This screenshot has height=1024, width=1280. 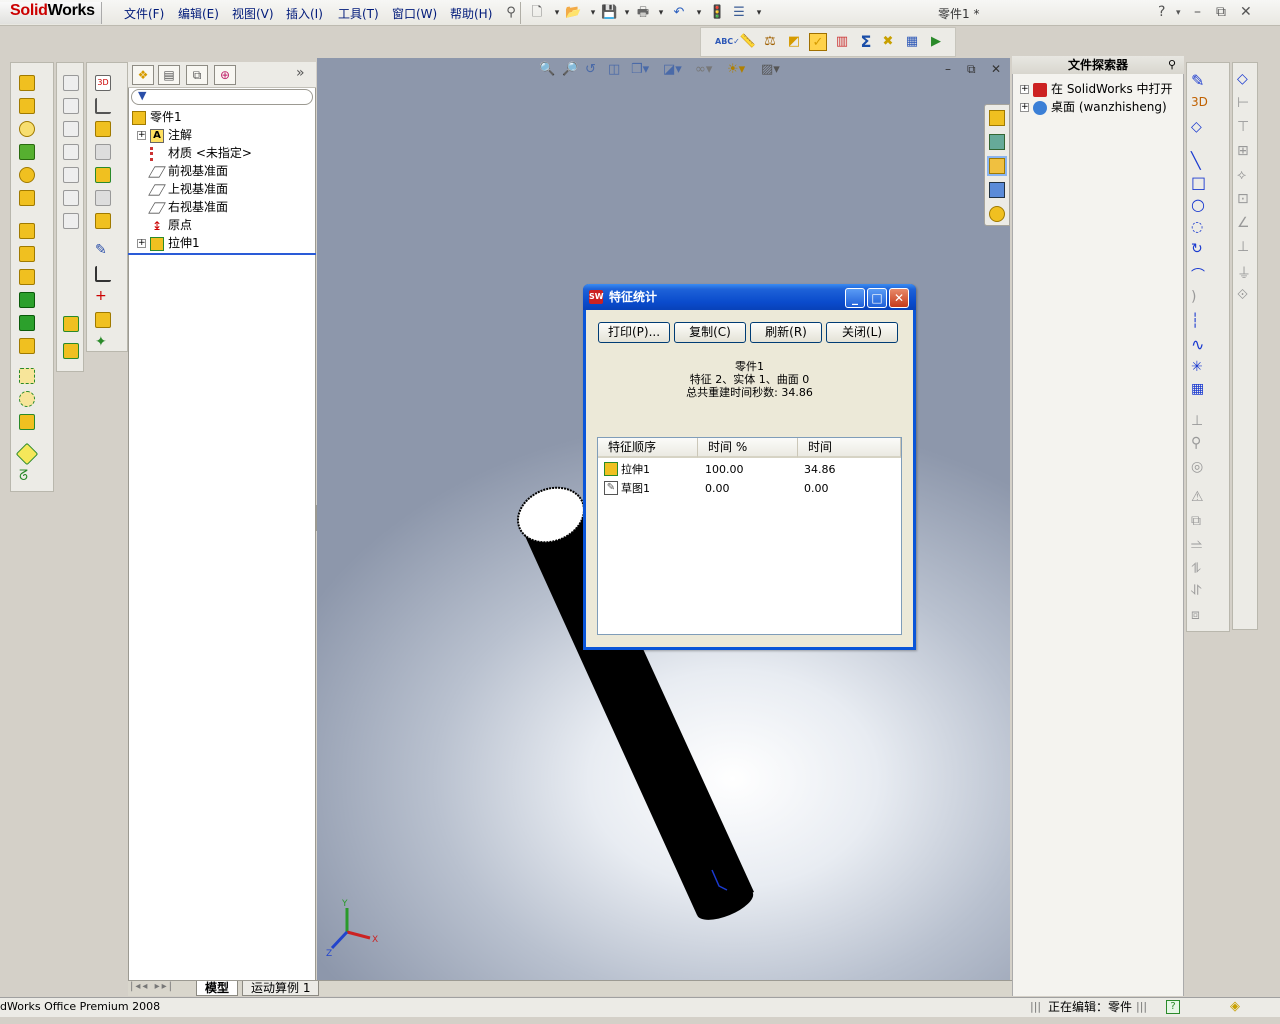 What do you see at coordinates (358, 13) in the screenshot?
I see `menu-tools: 工具(T)` at bounding box center [358, 13].